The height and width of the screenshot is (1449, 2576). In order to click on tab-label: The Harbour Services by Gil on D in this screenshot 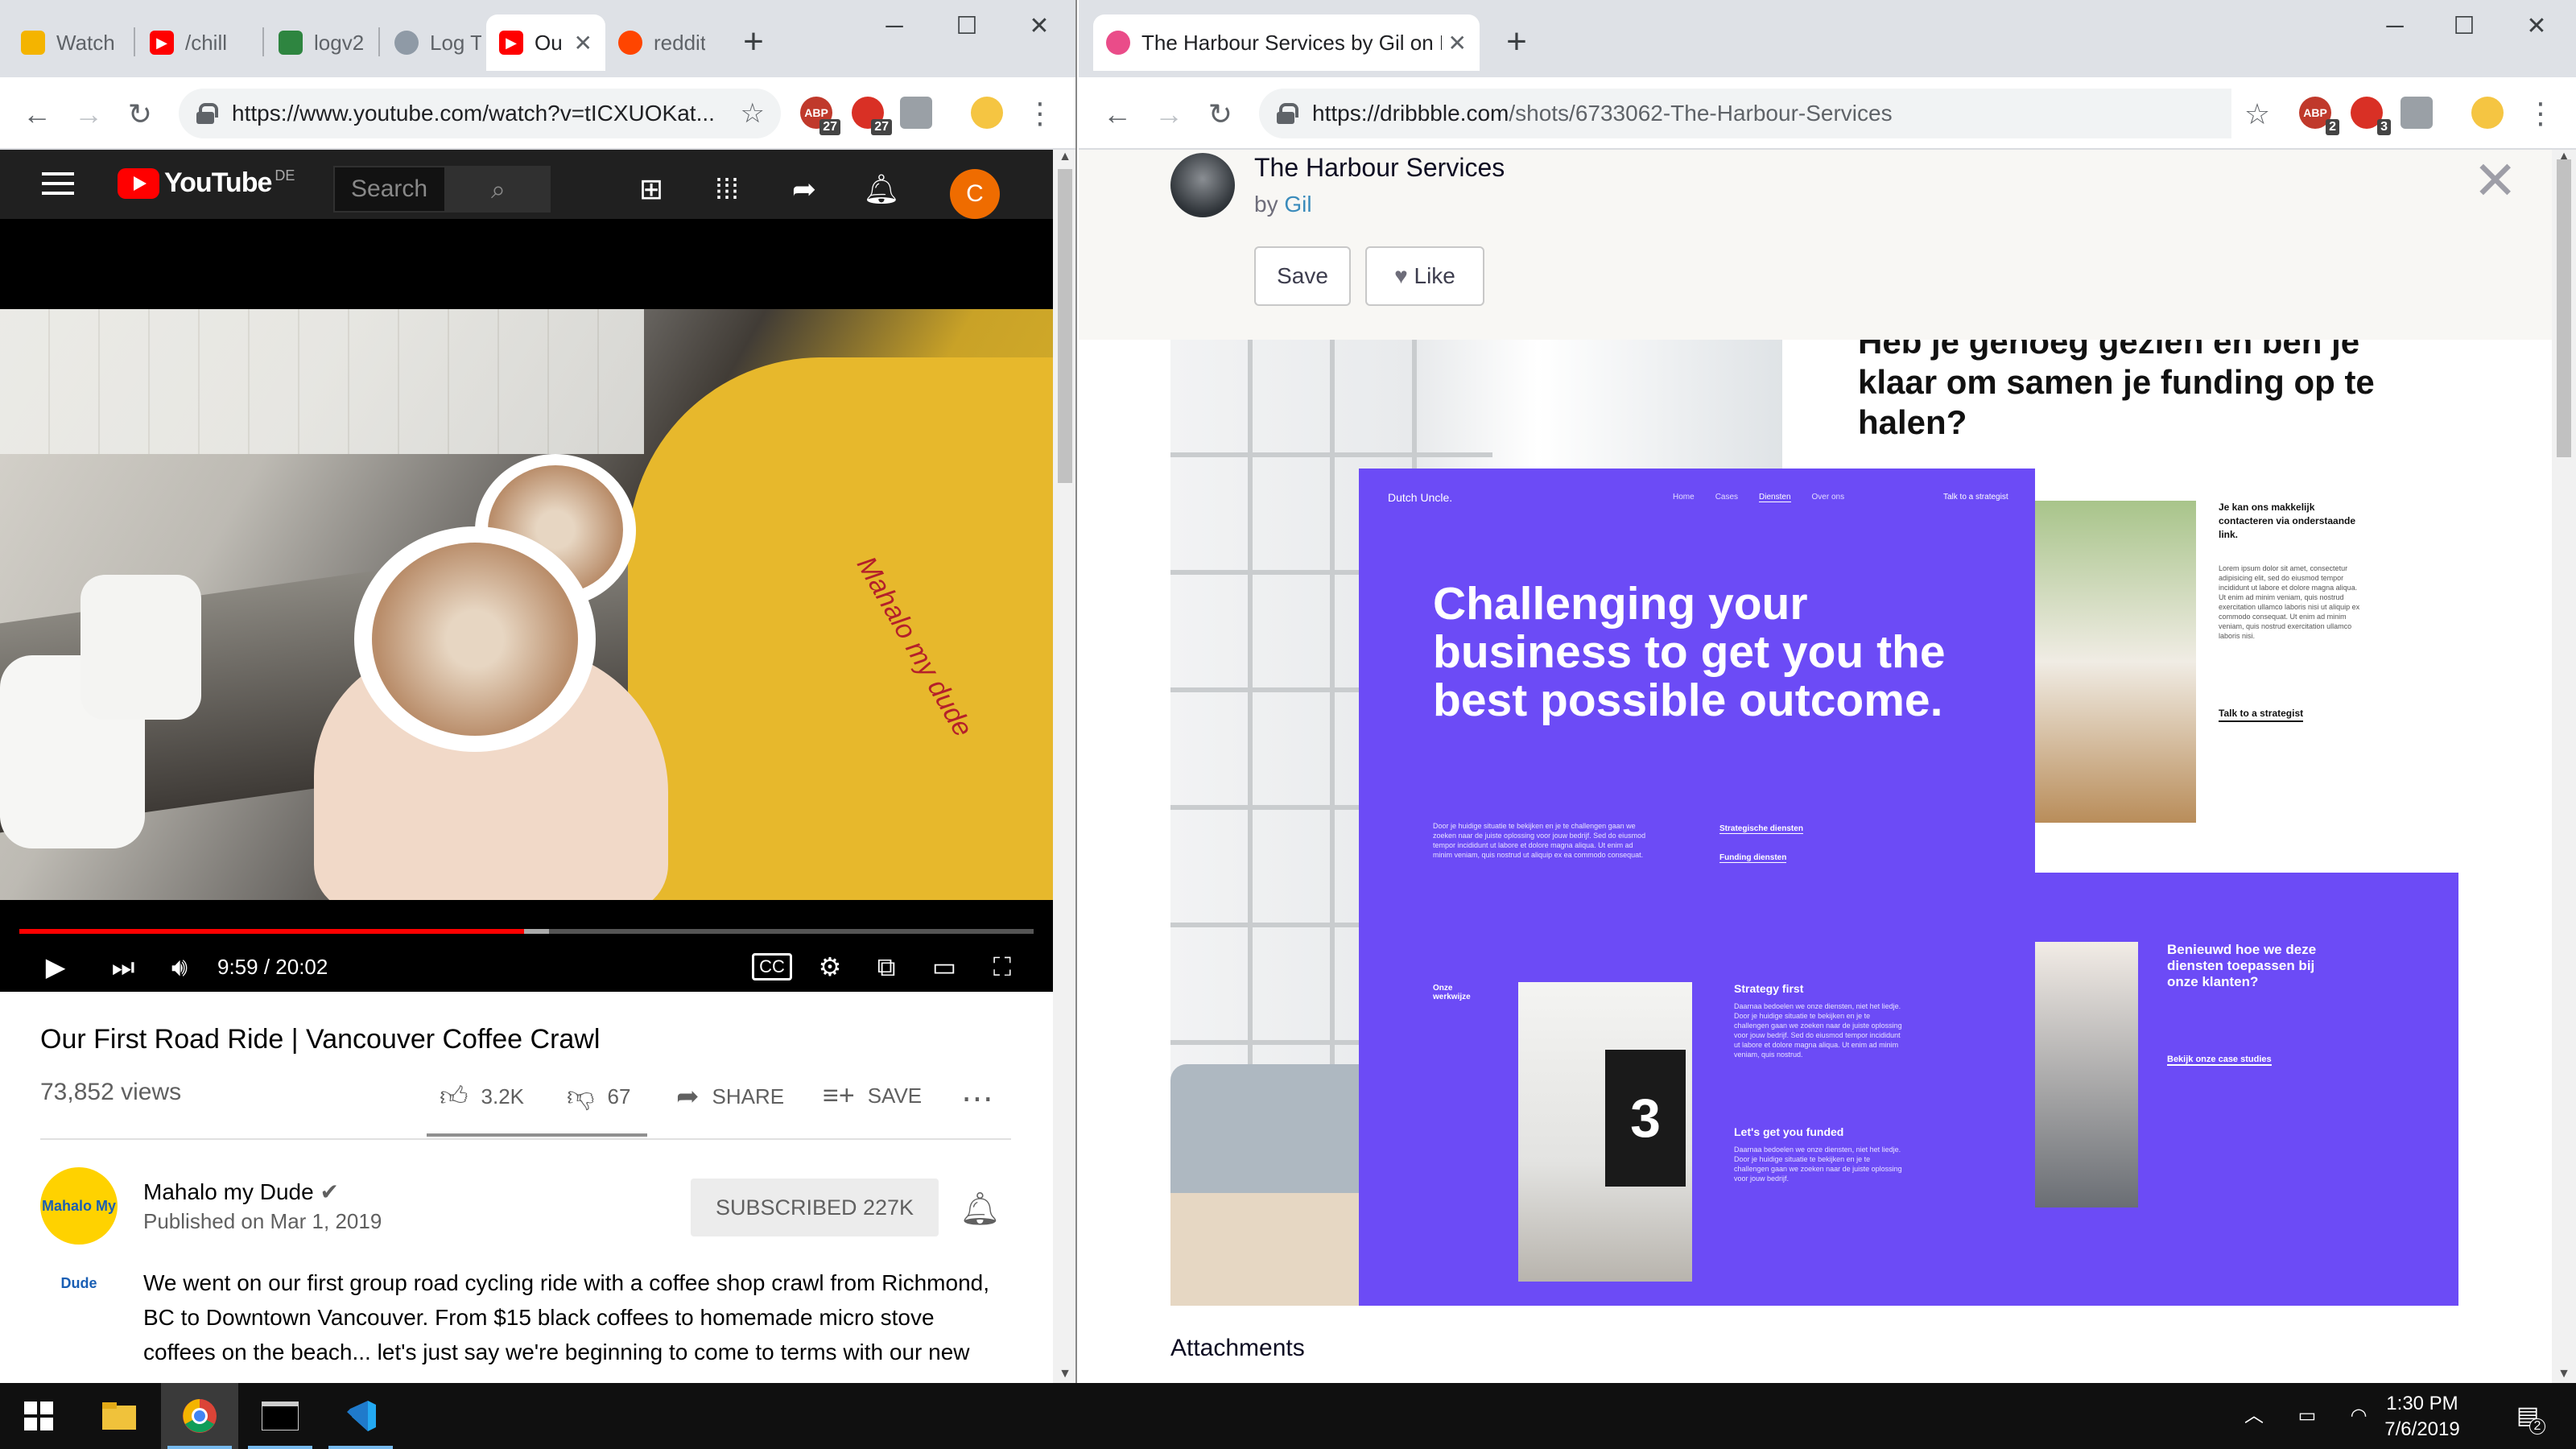, I will do `click(1291, 42)`.